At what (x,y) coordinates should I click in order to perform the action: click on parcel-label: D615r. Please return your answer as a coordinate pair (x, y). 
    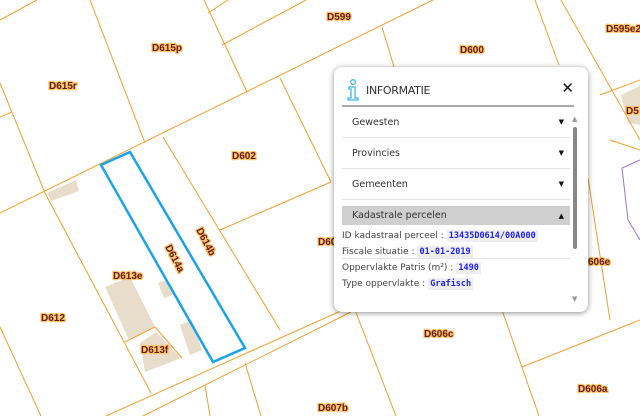
    Looking at the image, I should click on (63, 86).